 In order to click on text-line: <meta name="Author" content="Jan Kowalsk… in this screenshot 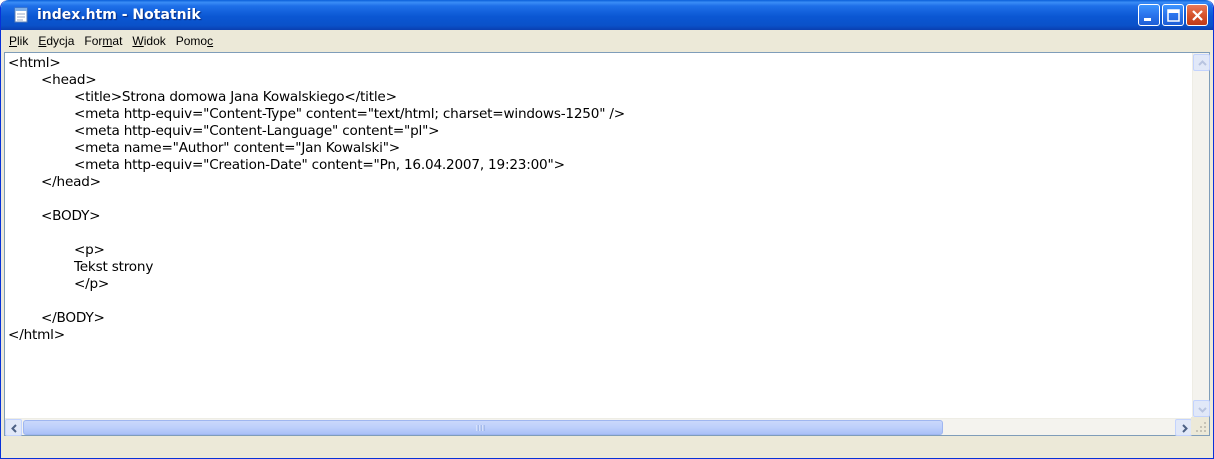, I will do `click(204, 148)`.